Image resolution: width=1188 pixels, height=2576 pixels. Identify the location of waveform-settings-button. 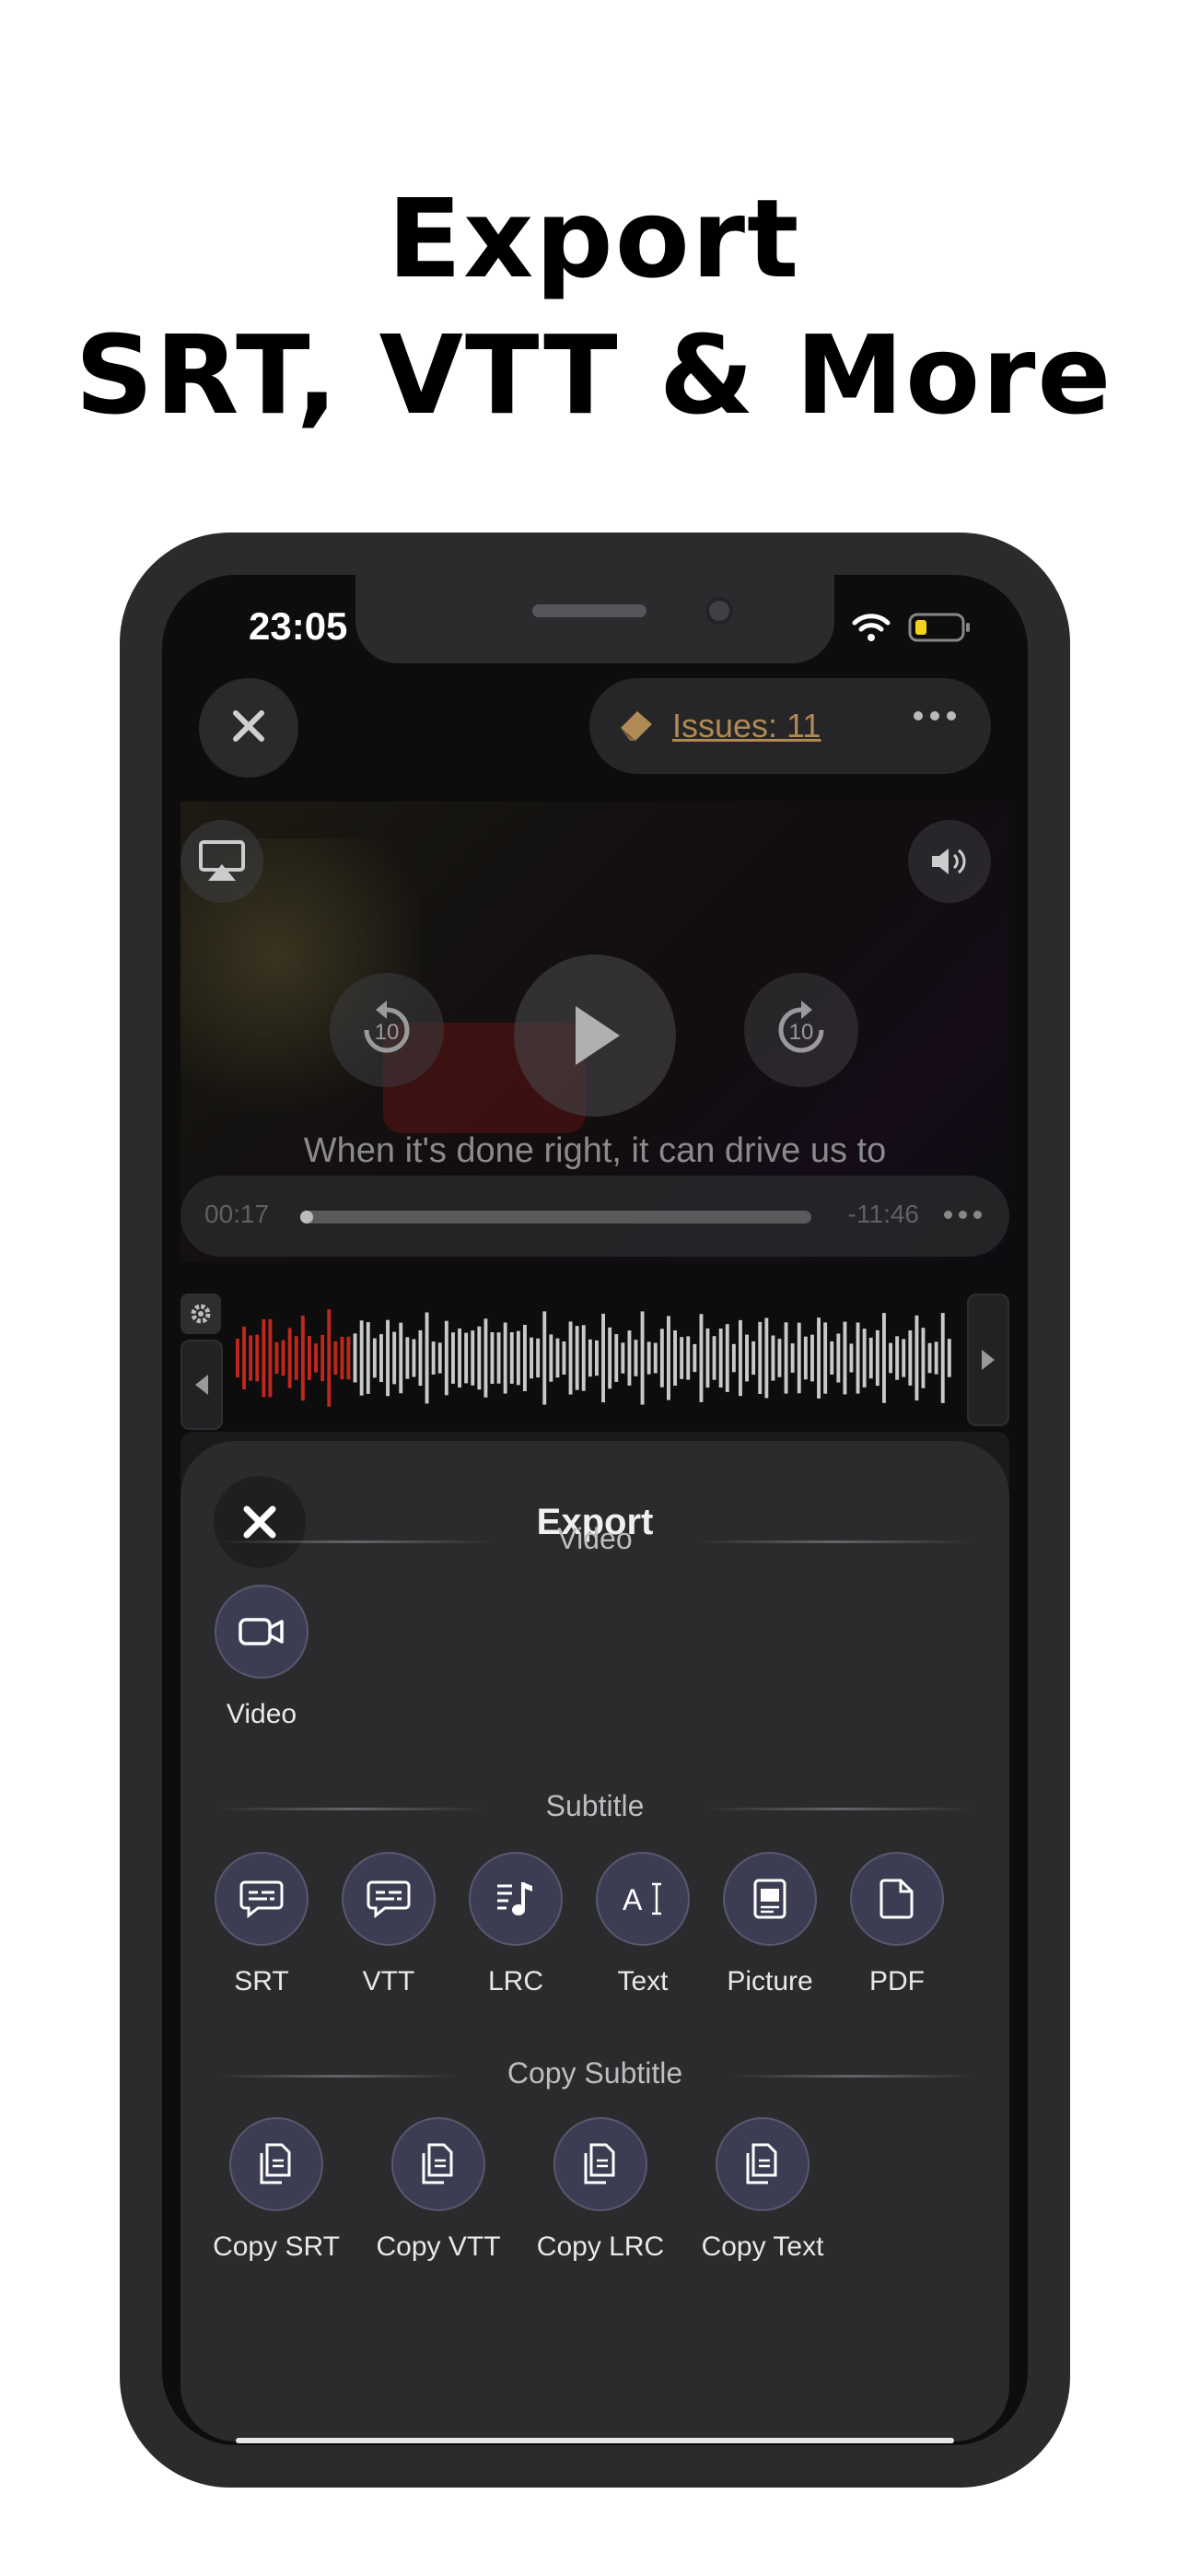
(201, 1314).